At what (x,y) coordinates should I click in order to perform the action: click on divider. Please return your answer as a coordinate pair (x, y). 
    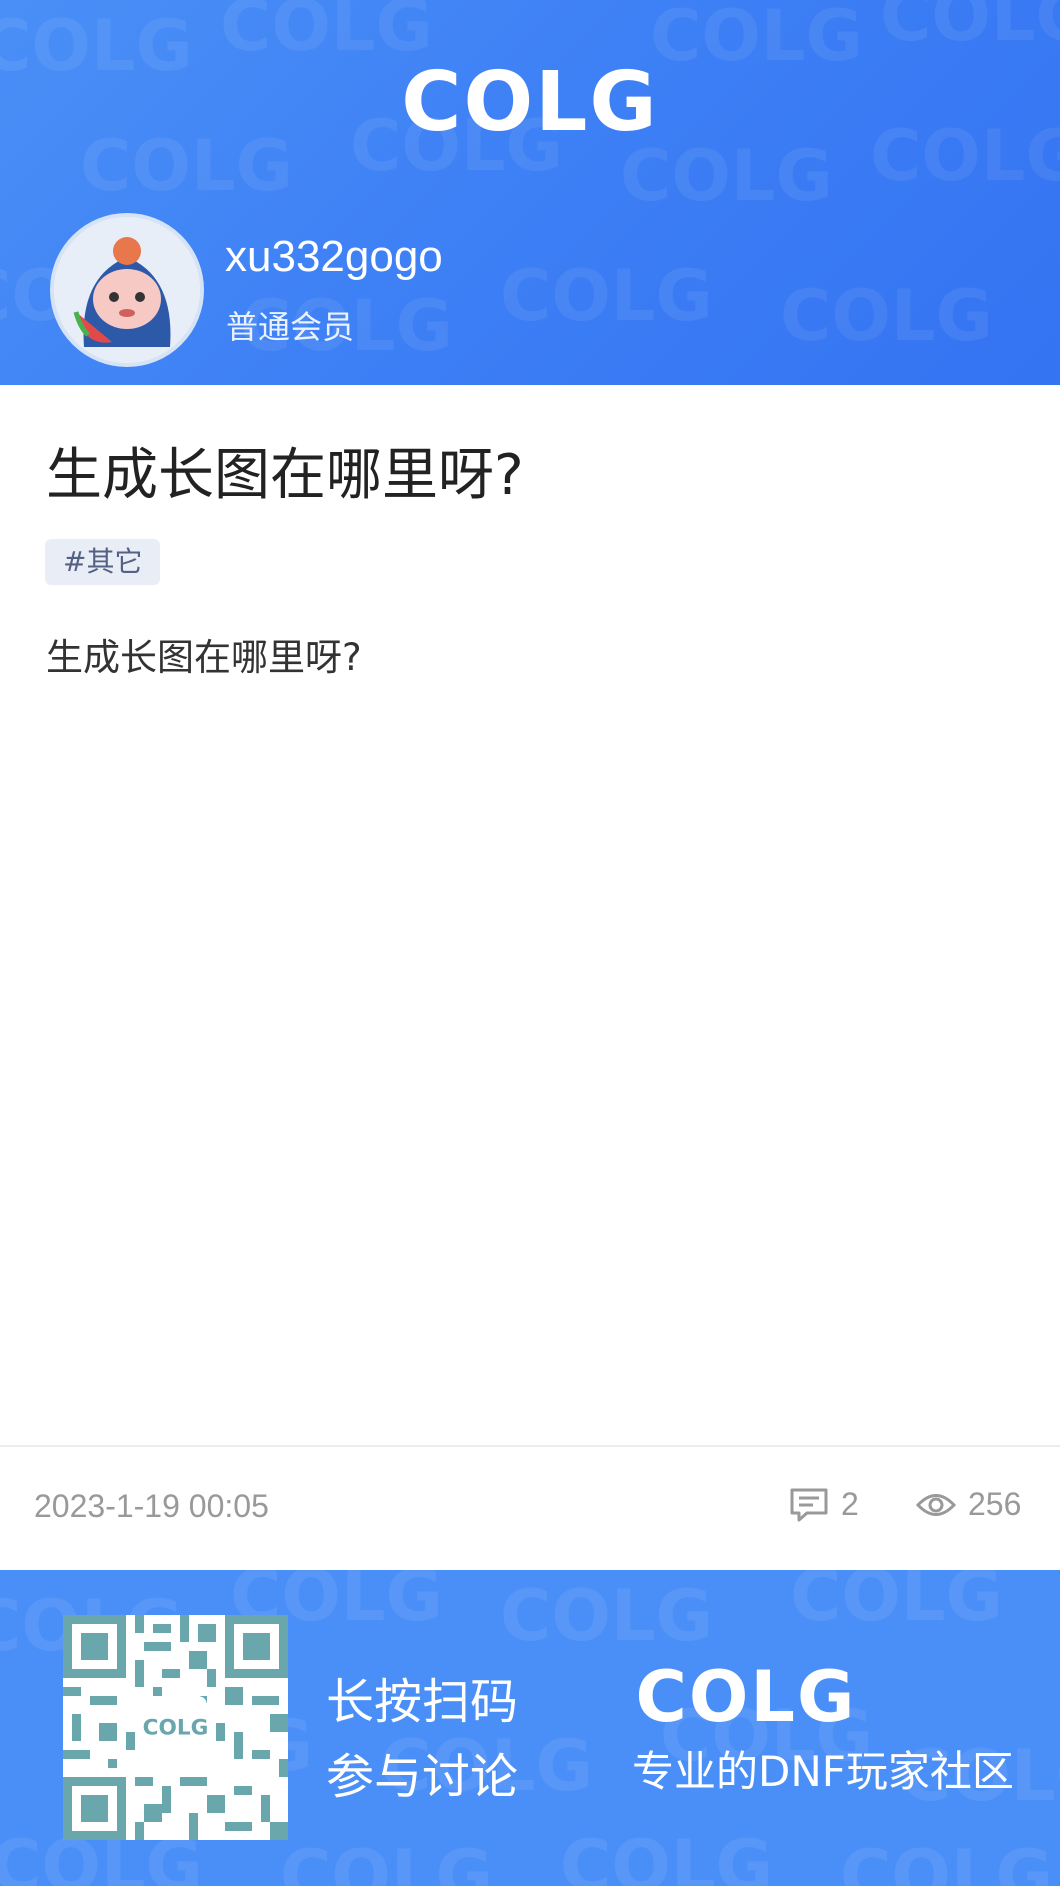
    Looking at the image, I should click on (530, 1446).